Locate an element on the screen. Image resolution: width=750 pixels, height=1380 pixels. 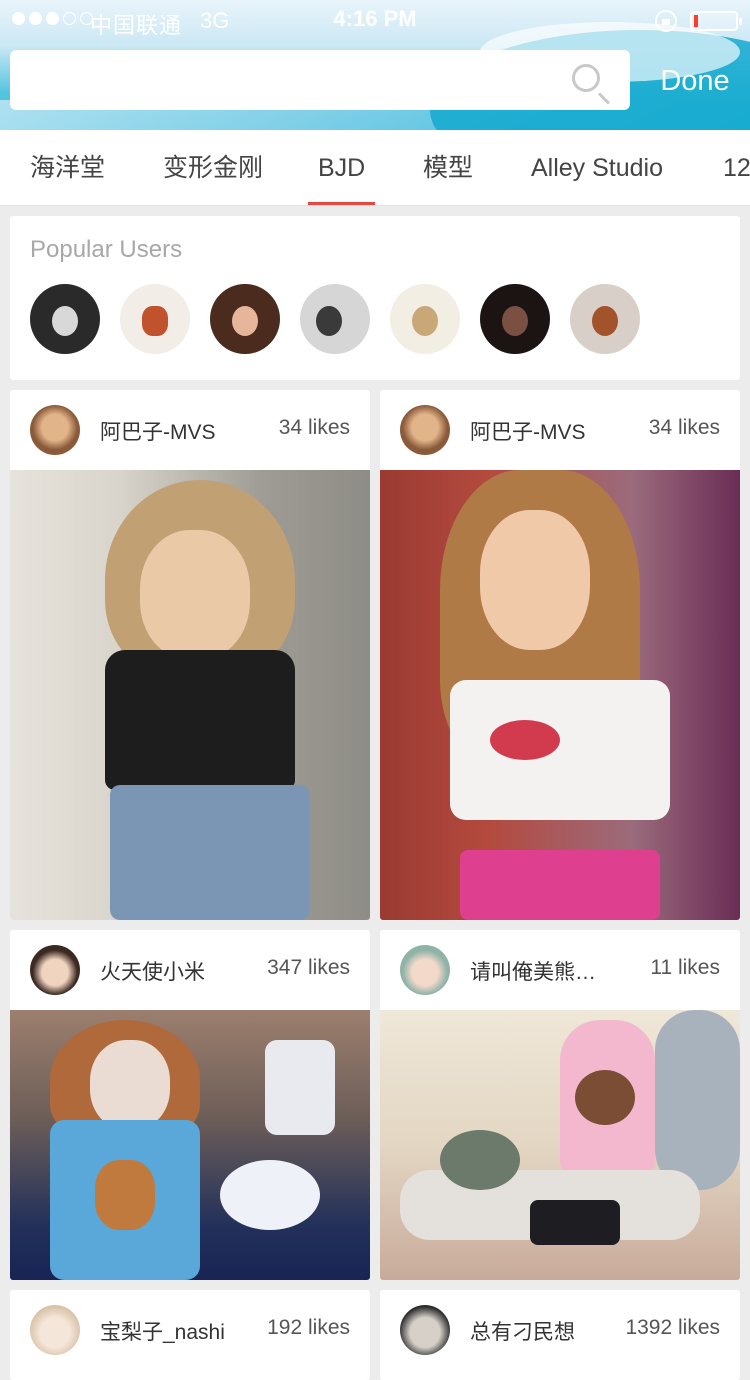
tab-bjd: BJD is located at coordinates (341, 167).